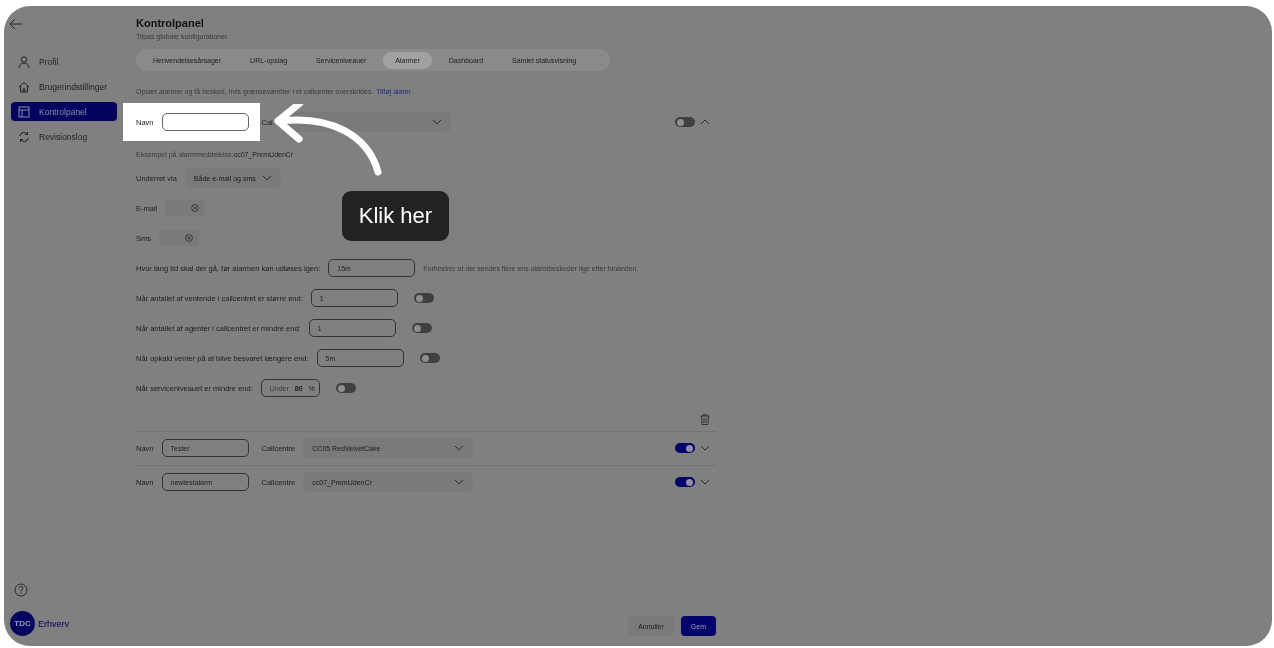 Image resolution: width=1274 pixels, height=648 pixels. I want to click on logo-text: Erhverv, so click(53, 623).